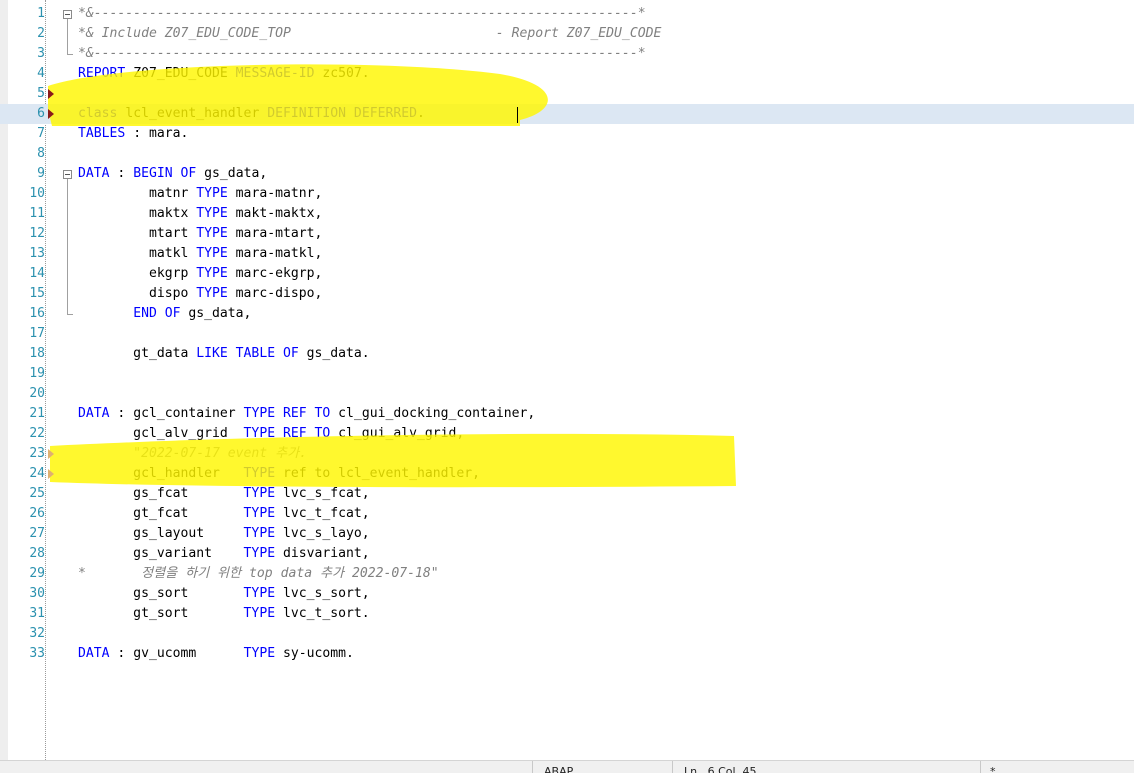 This screenshot has width=1134, height=773. Describe the element at coordinates (67, 36) in the screenshot. I see `fold-guide-header` at that location.